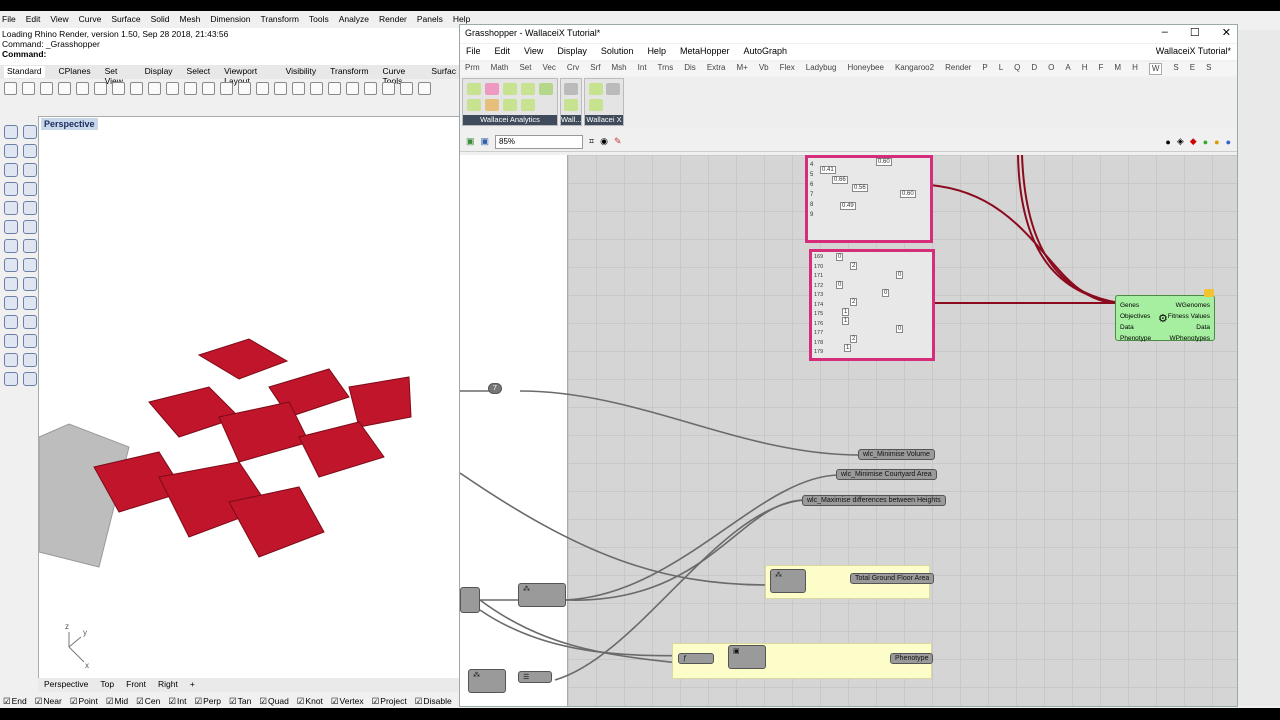 The height and width of the screenshot is (720, 1280). I want to click on number-slider: 7, so click(495, 388).